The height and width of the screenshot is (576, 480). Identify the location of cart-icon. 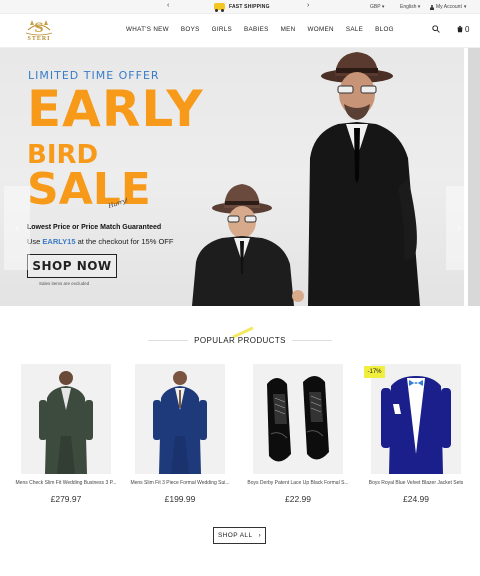
(460, 29).